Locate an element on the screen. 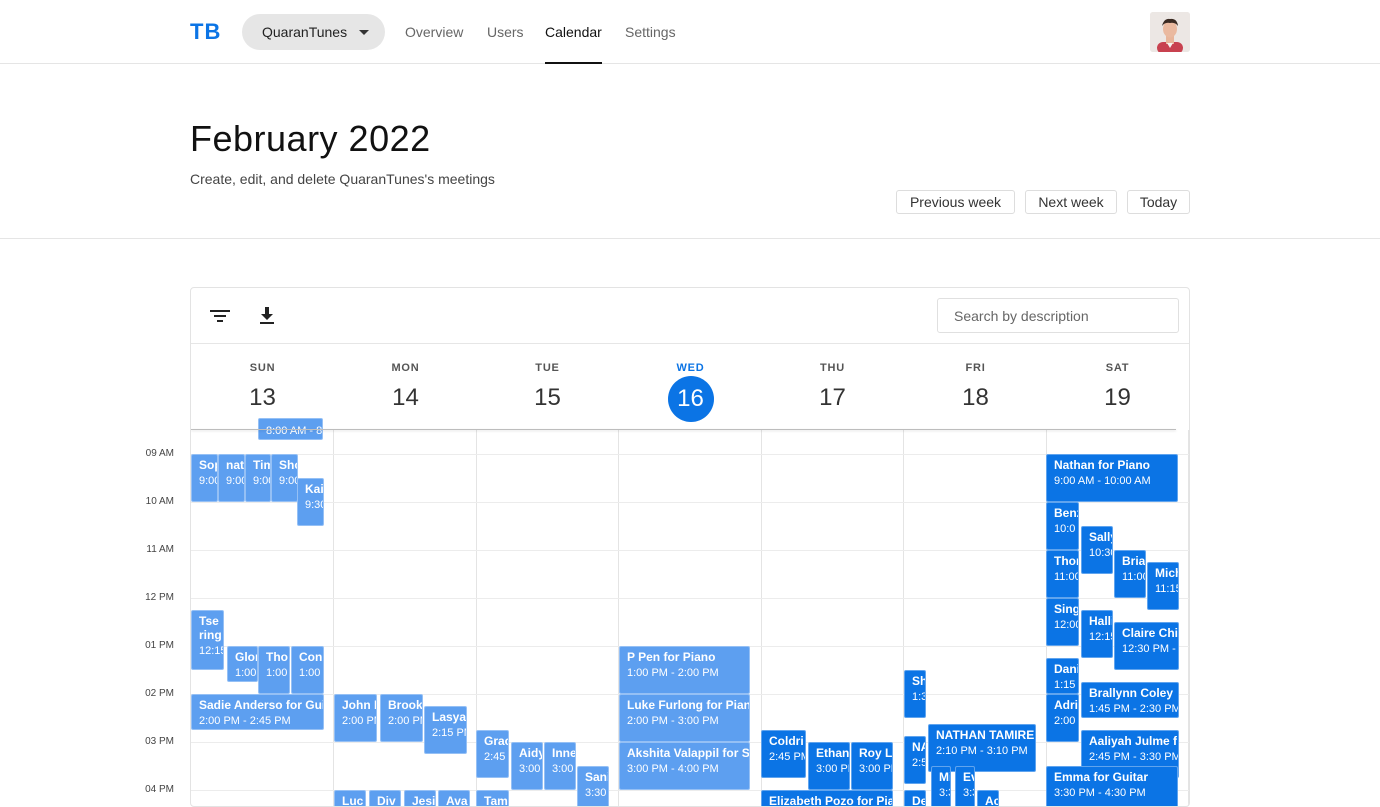 The image size is (1380, 807). calendar-event: Adria 2:00 is located at coordinates (1062, 718).